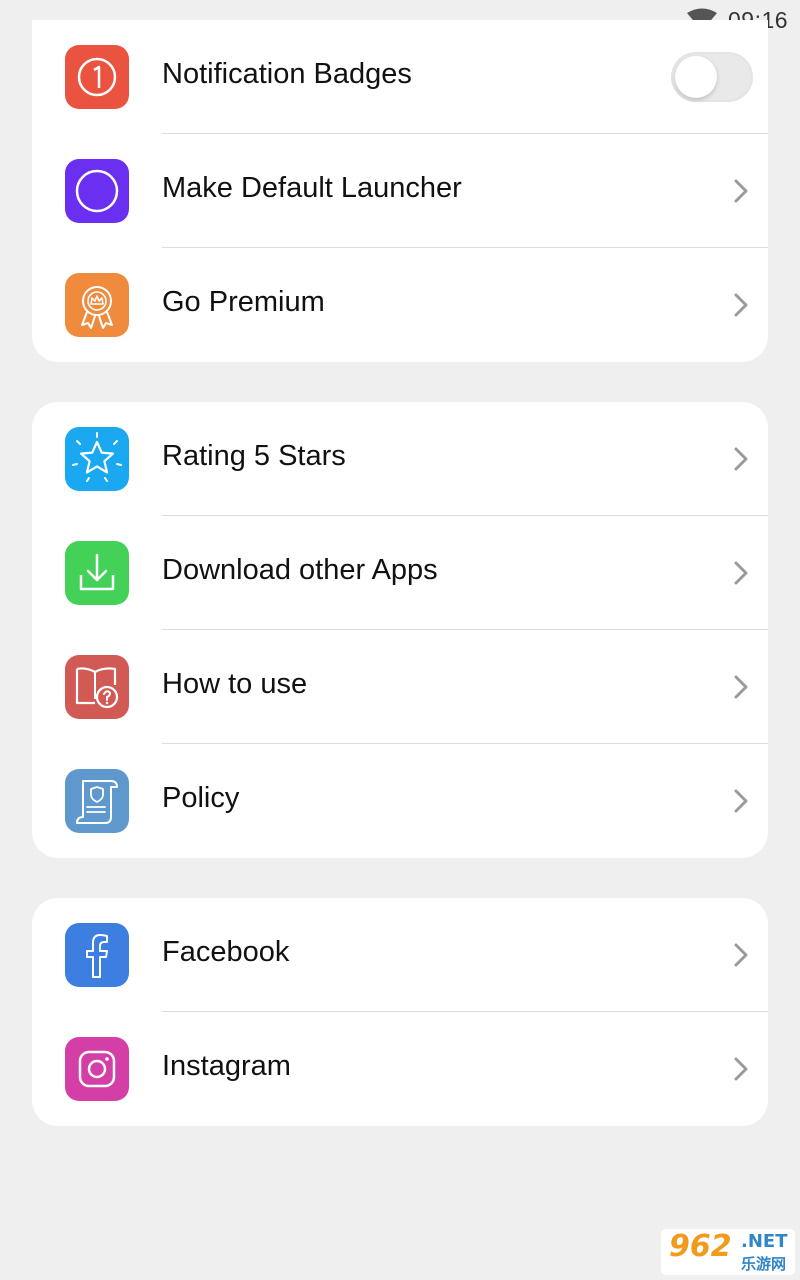 The image size is (800, 1280). What do you see at coordinates (764, 1264) in the screenshot?
I see `watermark-subtitle: 乐游网` at bounding box center [764, 1264].